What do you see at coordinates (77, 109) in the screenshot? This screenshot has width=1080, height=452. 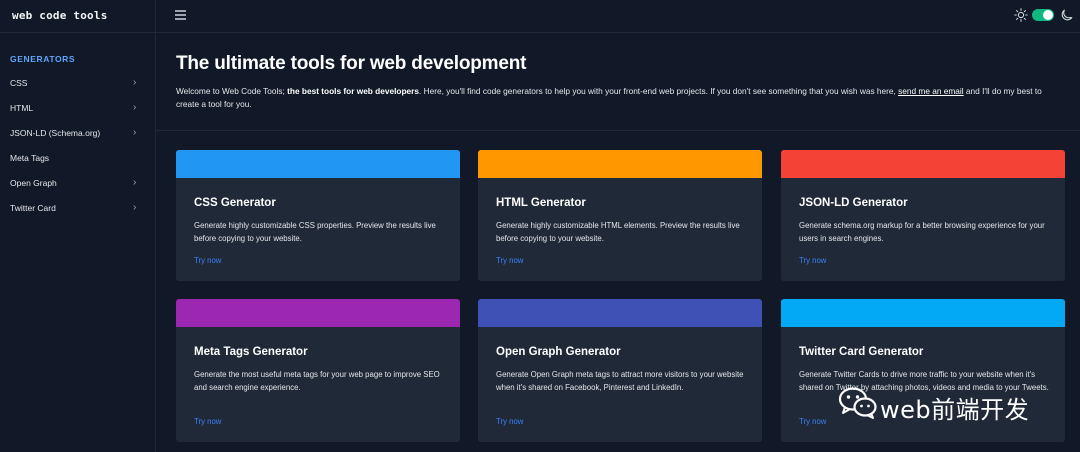 I see `sidebar-item-html: HTML ›` at bounding box center [77, 109].